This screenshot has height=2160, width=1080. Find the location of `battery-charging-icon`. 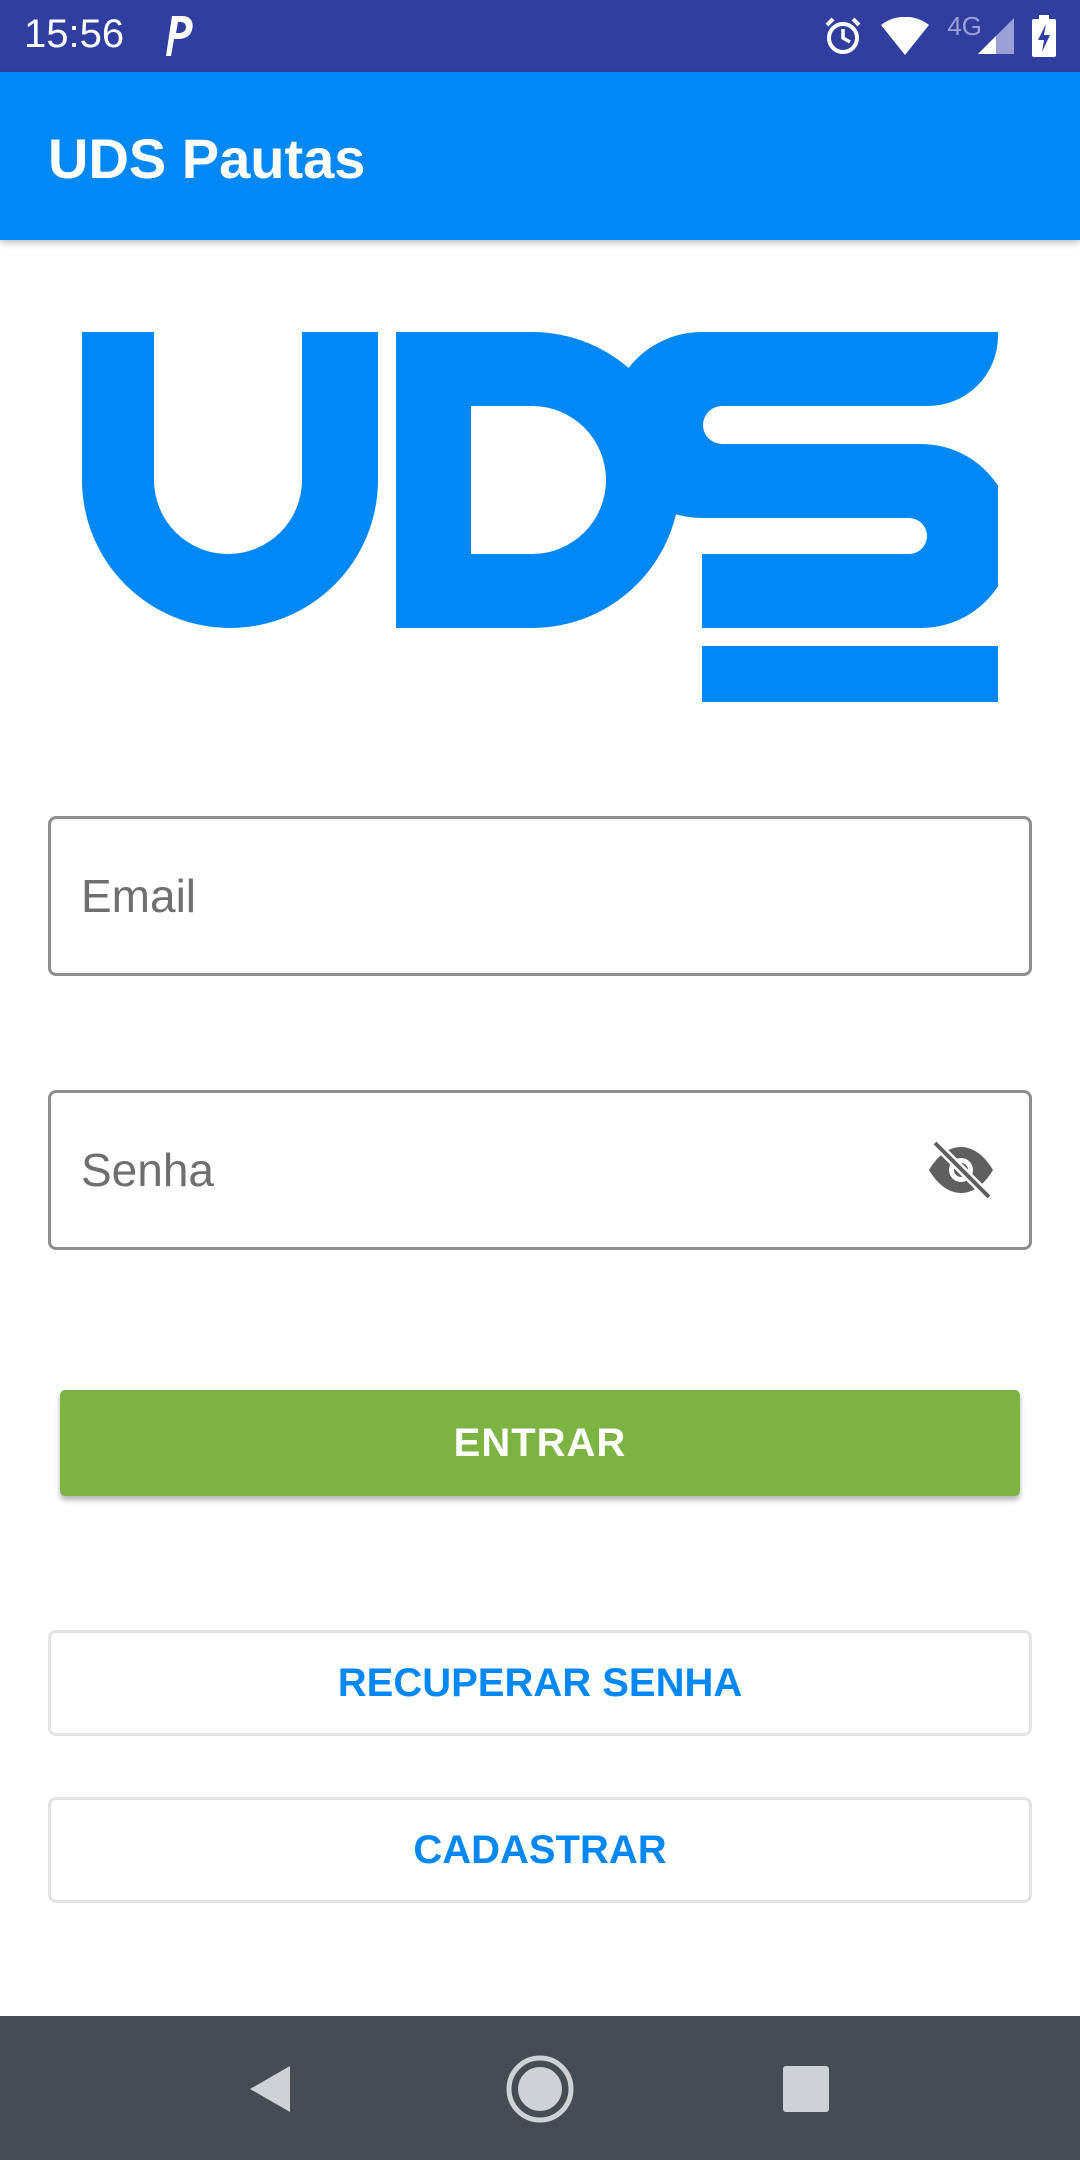

battery-charging-icon is located at coordinates (1044, 36).